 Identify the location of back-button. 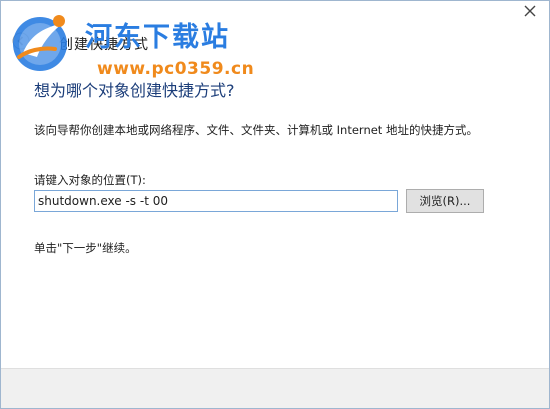
(21, 43).